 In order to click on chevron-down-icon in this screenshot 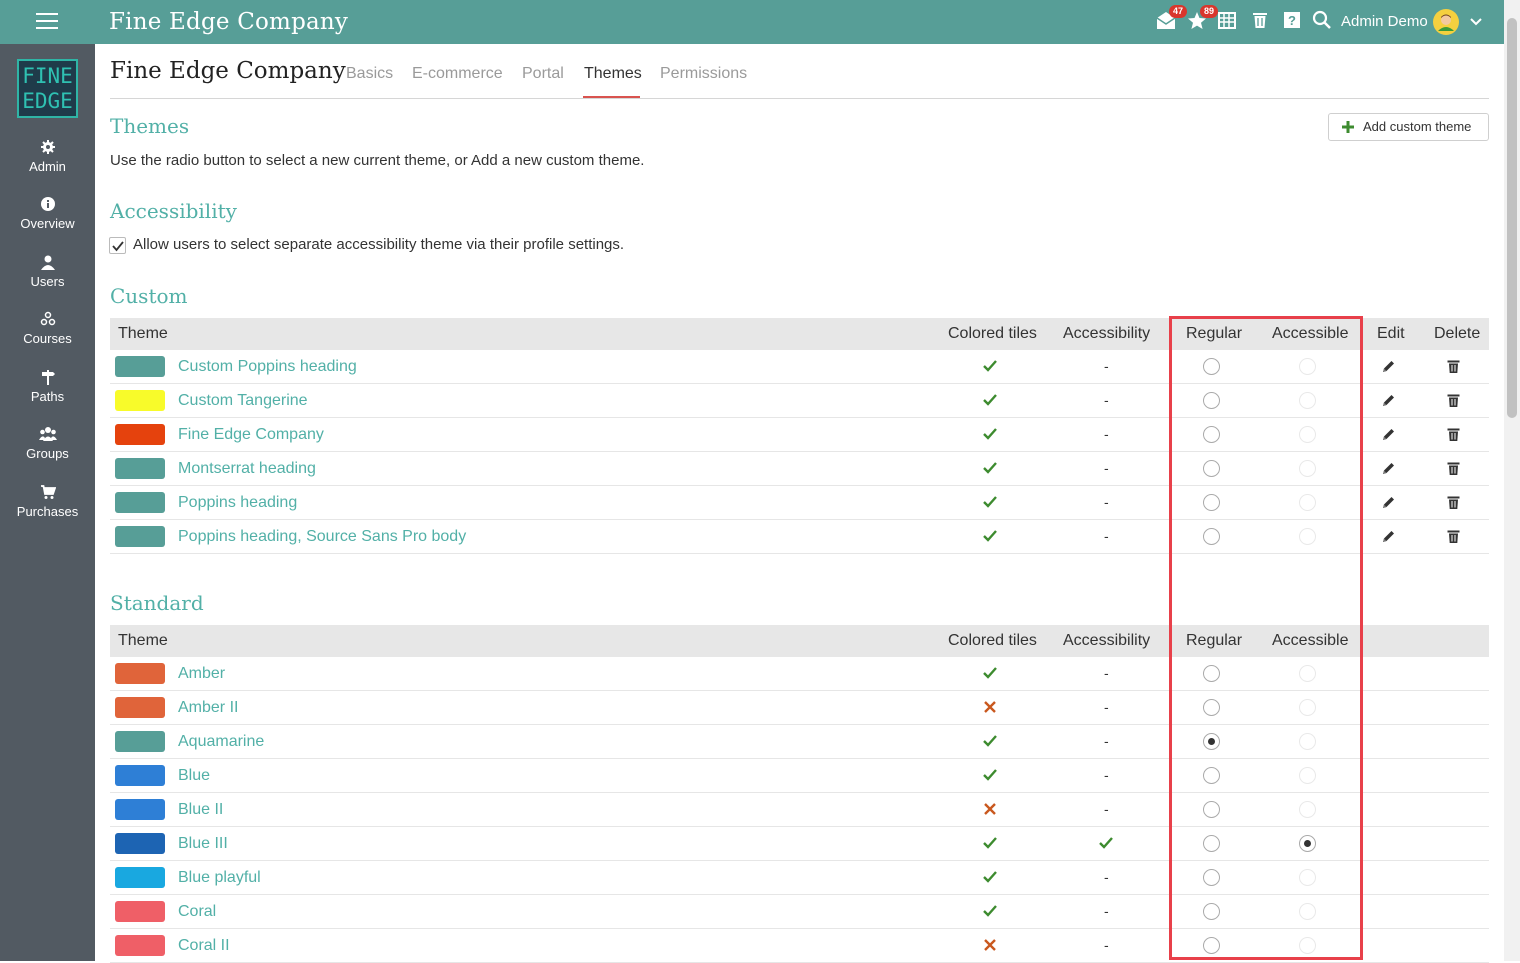, I will do `click(1476, 22)`.